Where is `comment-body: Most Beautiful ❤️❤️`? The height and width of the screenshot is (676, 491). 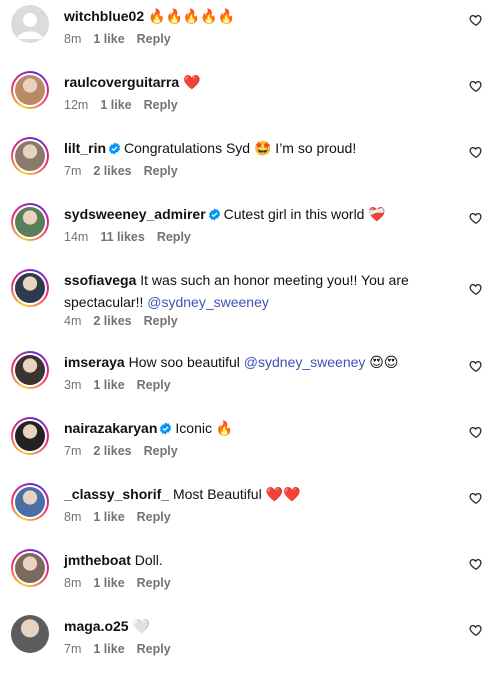
comment-body: Most Beautiful ❤️❤️ is located at coordinates (235, 494).